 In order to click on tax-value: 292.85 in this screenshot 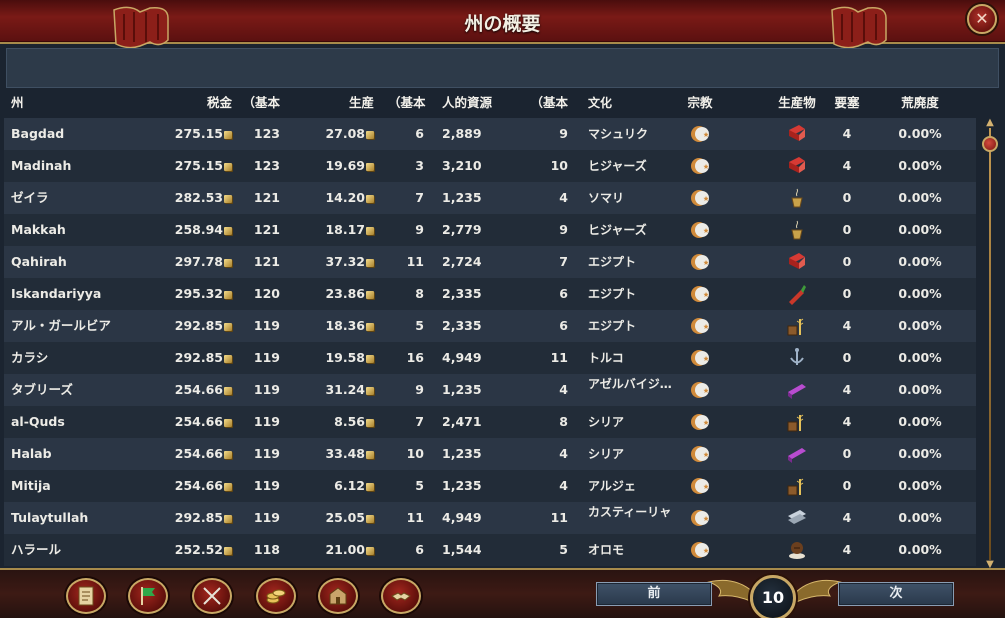, I will do `click(188, 358)`.